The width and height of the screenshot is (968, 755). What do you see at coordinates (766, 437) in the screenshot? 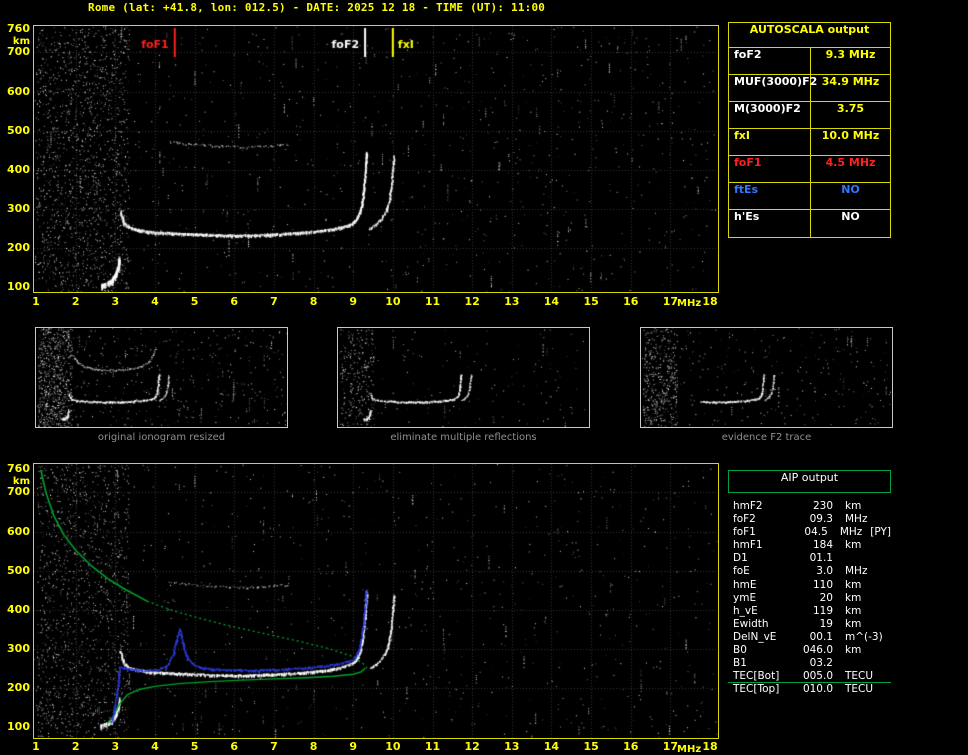
I see `thumbnail-caption-f2: evidence F2 trace` at bounding box center [766, 437].